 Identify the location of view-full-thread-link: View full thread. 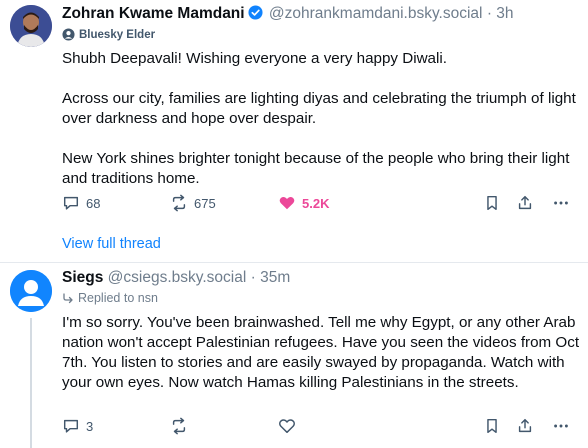
(111, 244).